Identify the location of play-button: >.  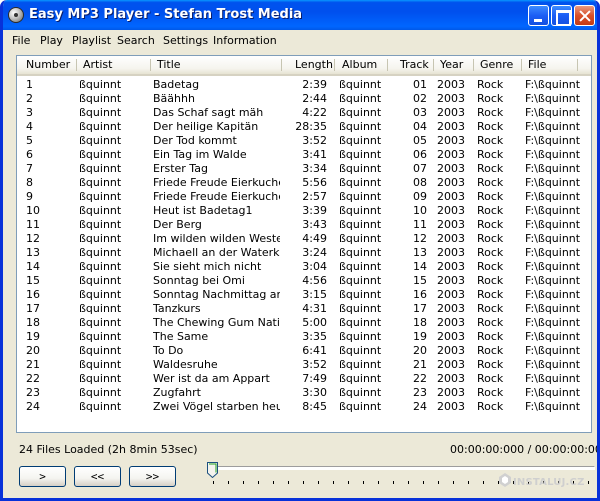
(42, 476).